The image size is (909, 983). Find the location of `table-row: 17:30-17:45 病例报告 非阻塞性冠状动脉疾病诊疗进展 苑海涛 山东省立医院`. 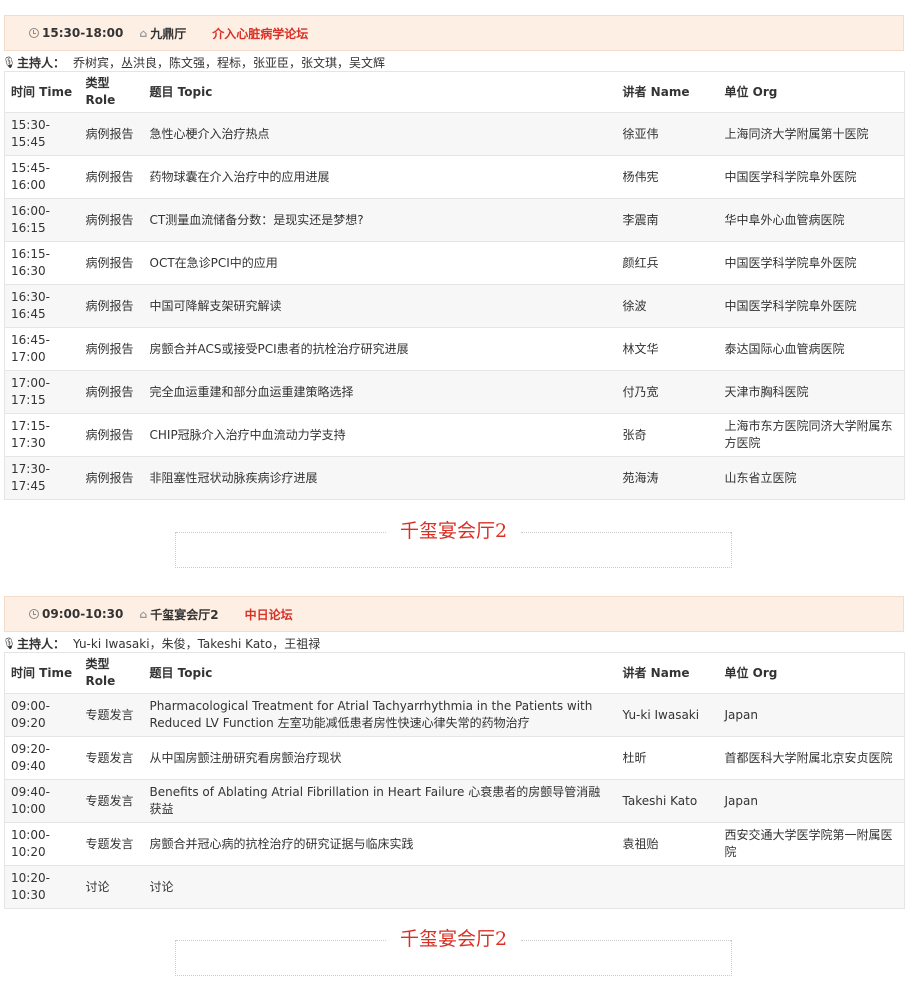

table-row: 17:30-17:45 病例报告 非阻塞性冠状动脉疾病诊疗进展 苑海涛 山东省立医院 is located at coordinates (454, 478).